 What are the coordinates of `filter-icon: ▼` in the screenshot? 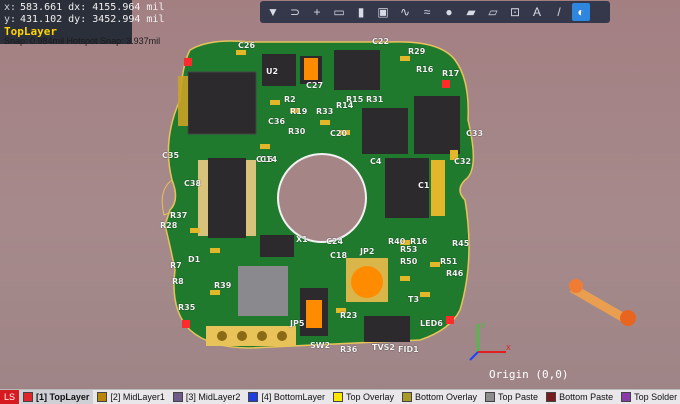 It's located at (273, 12).